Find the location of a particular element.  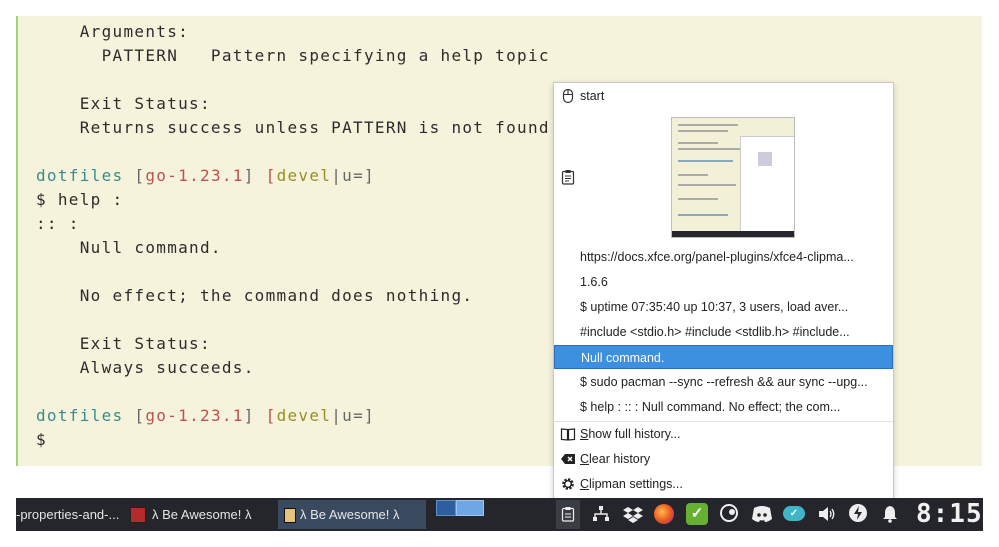

menu-item-label: start is located at coordinates (592, 96).